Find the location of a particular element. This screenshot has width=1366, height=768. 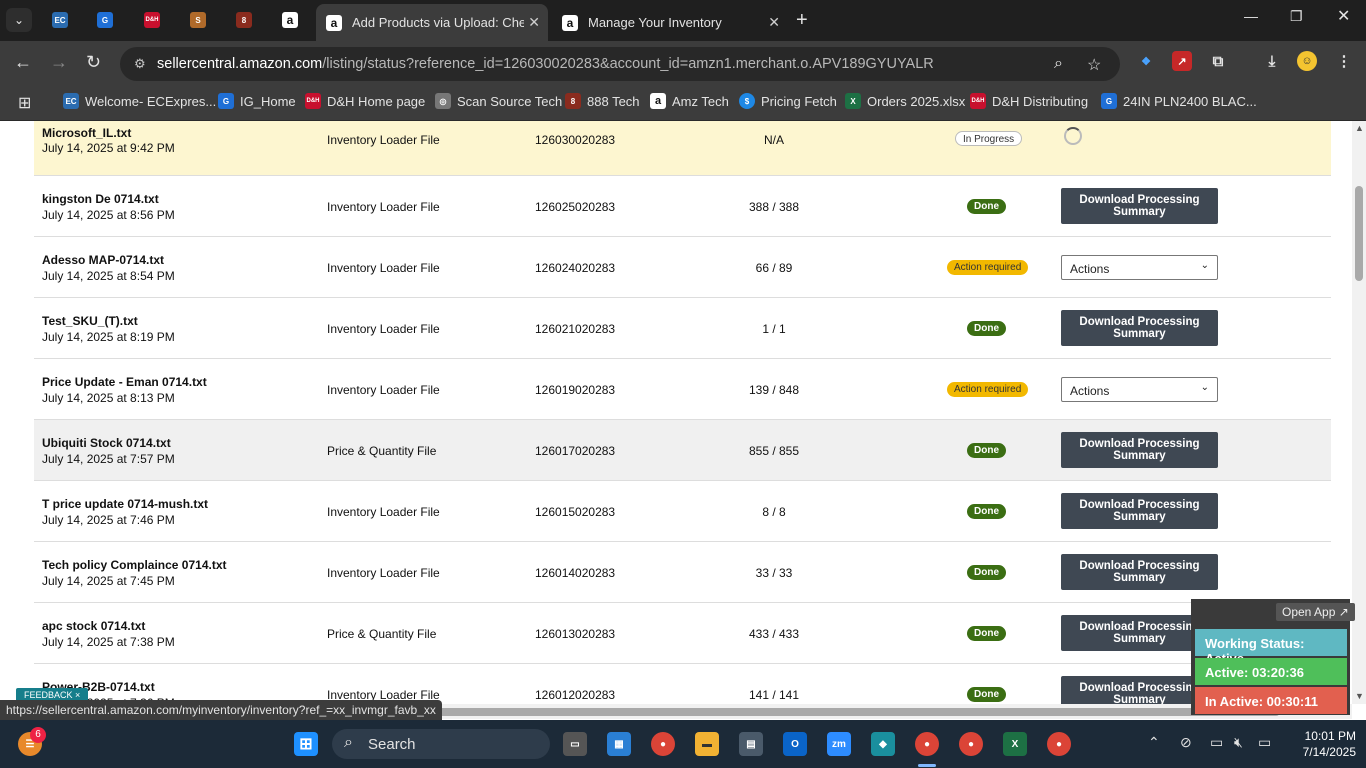

bookmark-item: a Amz Tech is located at coordinates (689, 101).